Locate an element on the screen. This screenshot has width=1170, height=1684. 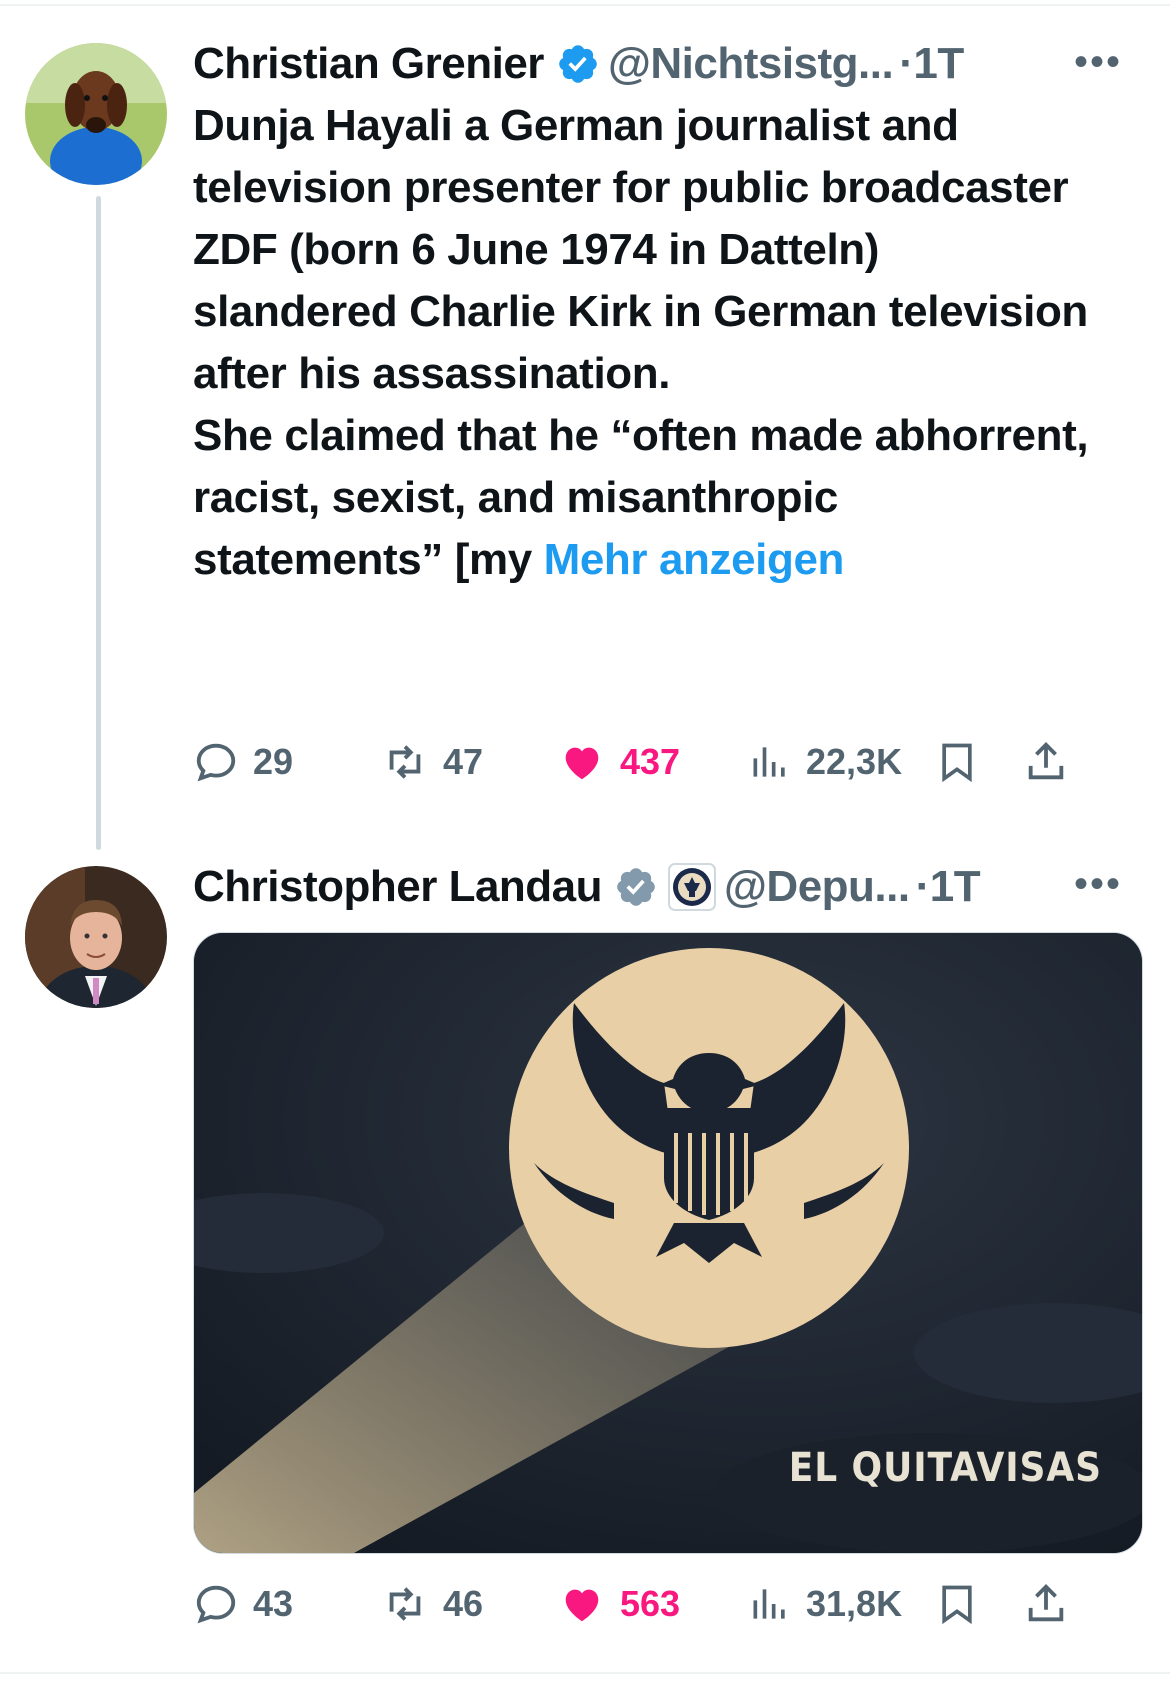
views-count: 31,8K is located at coordinates (854, 1603).